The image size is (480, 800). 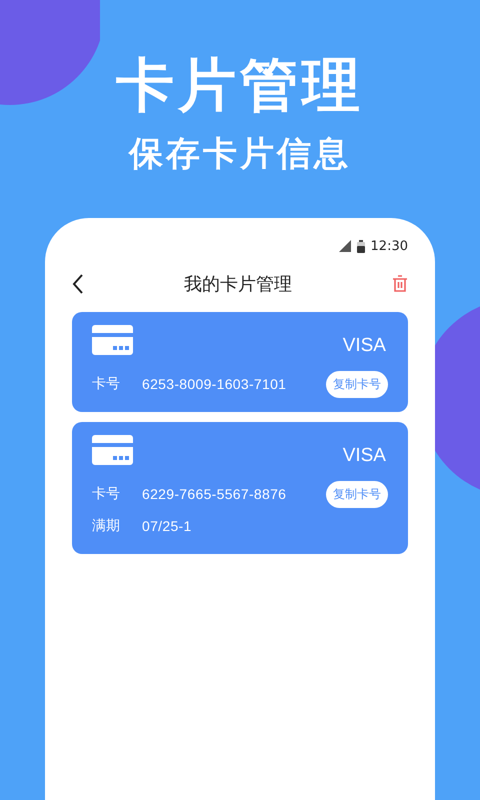 I want to click on subheadline: 保存卡片信息, so click(x=240, y=154).